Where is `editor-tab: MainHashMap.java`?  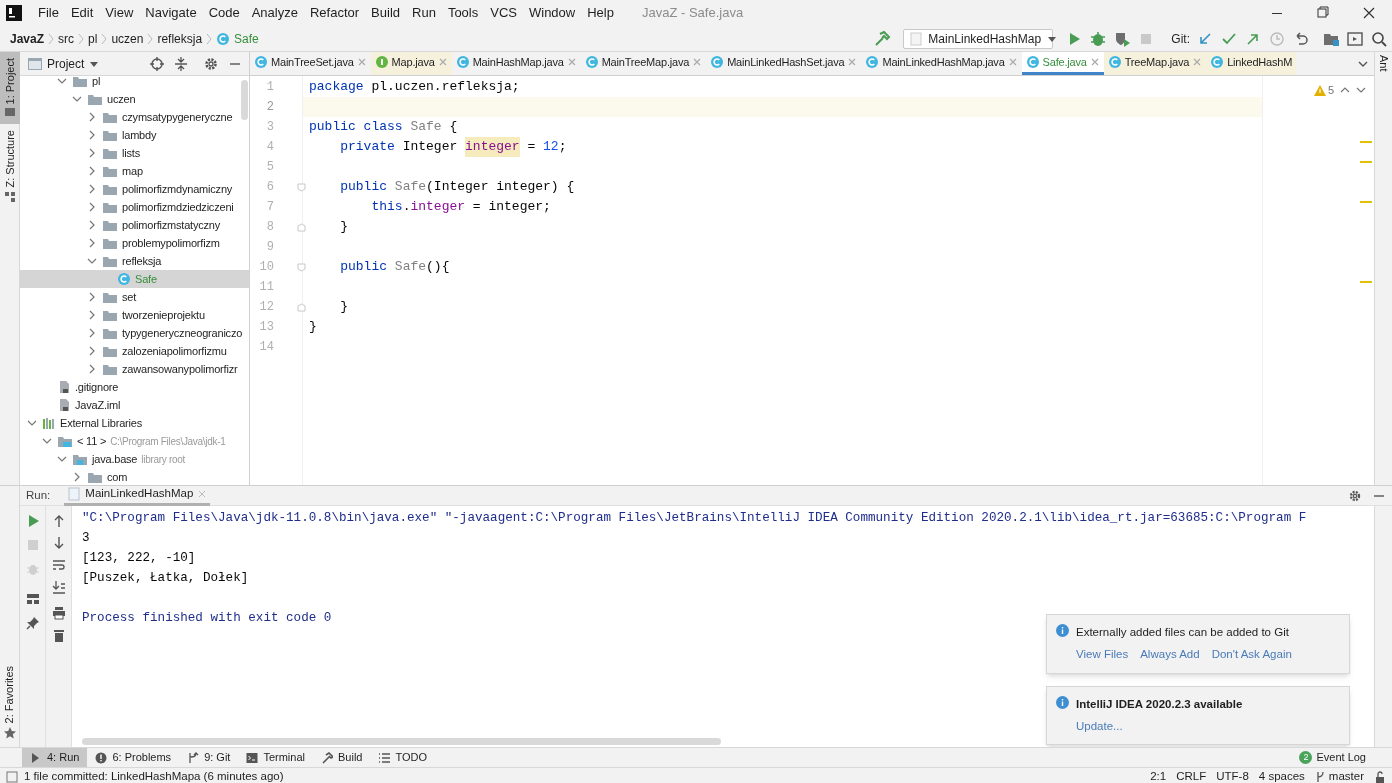 editor-tab: MainHashMap.java is located at coordinates (516, 63).